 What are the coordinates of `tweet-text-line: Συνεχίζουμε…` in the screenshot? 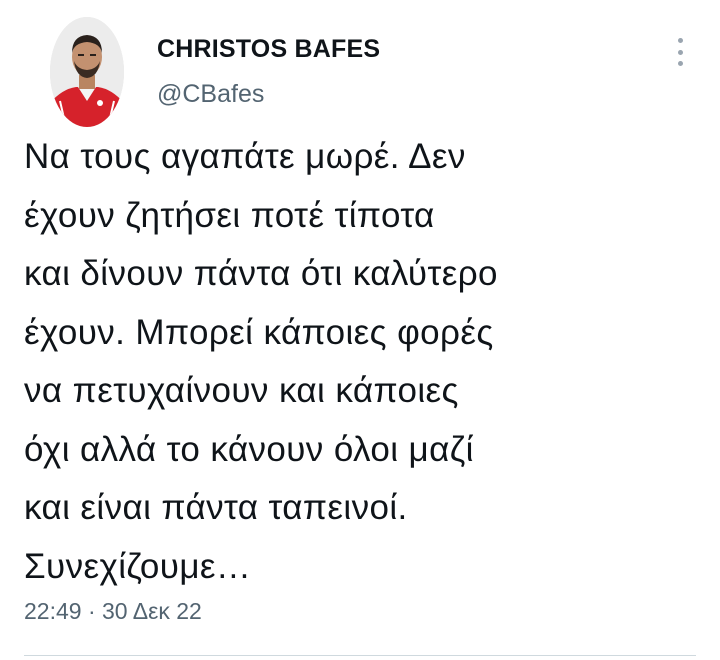 It's located at (138, 566).